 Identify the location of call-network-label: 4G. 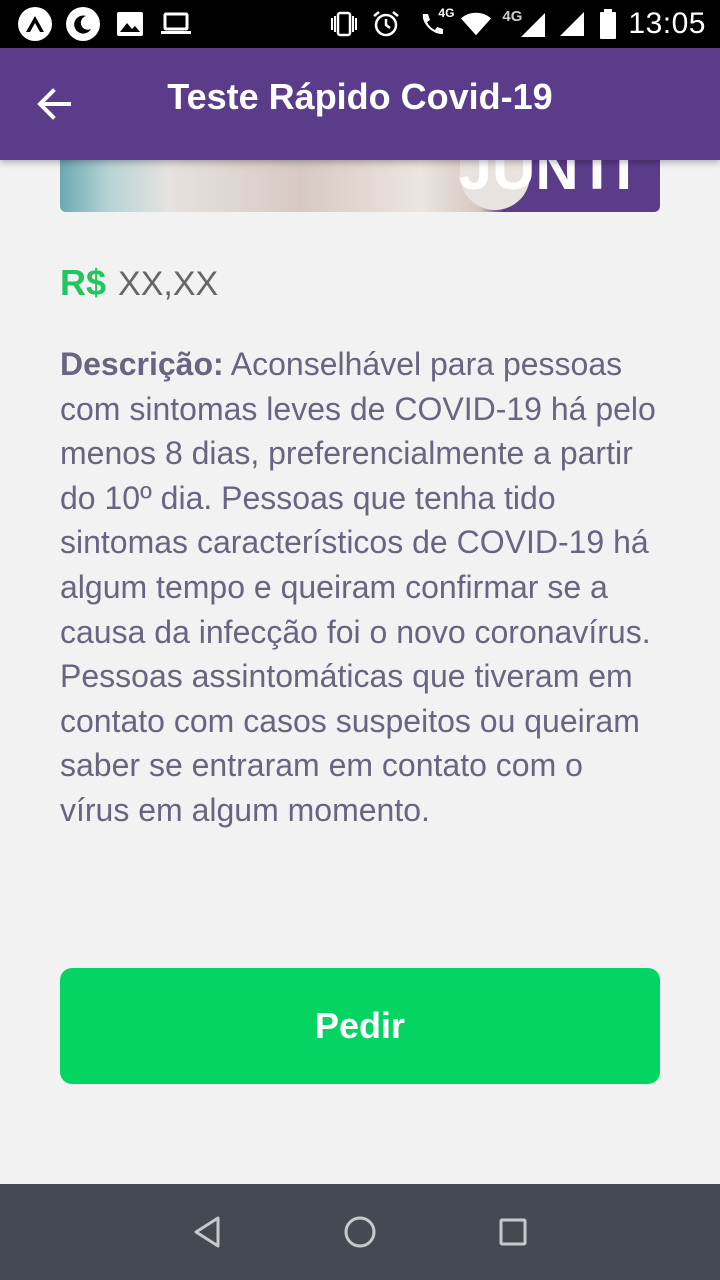
(446, 13).